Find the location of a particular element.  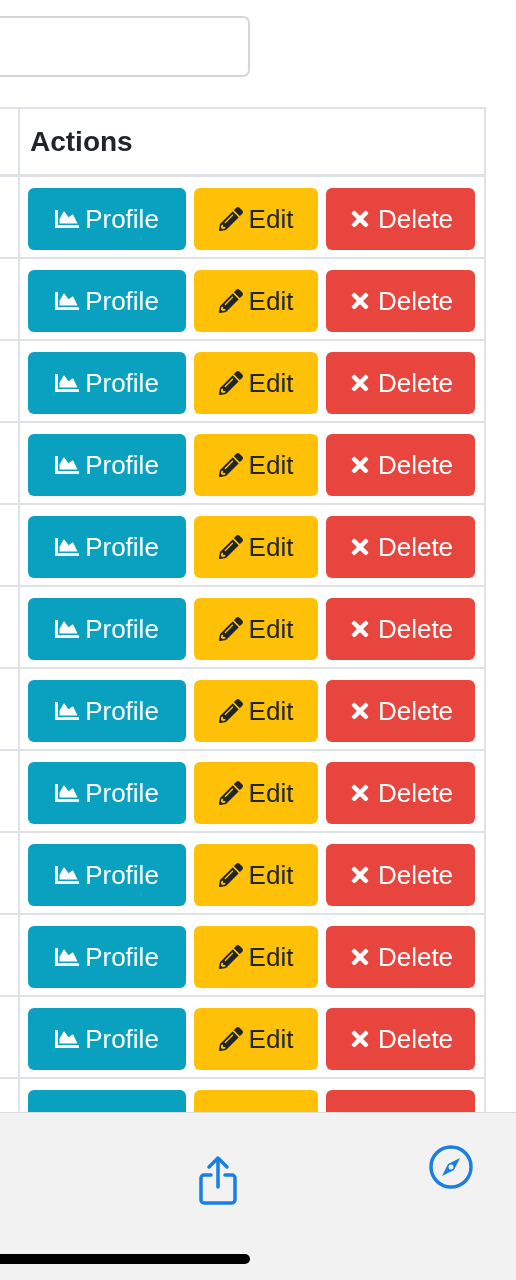

share-icon is located at coordinates (218, 1181).